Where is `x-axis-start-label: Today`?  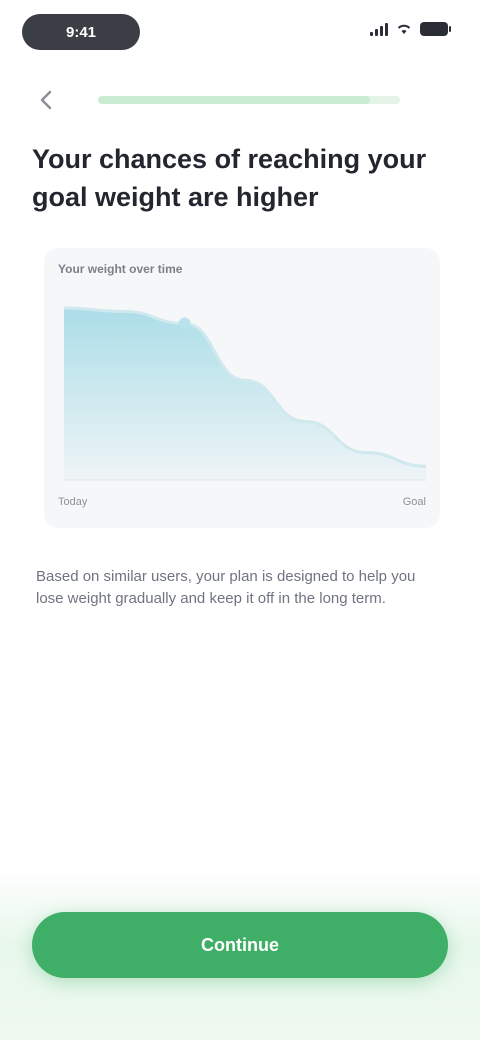 x-axis-start-label: Today is located at coordinates (73, 502).